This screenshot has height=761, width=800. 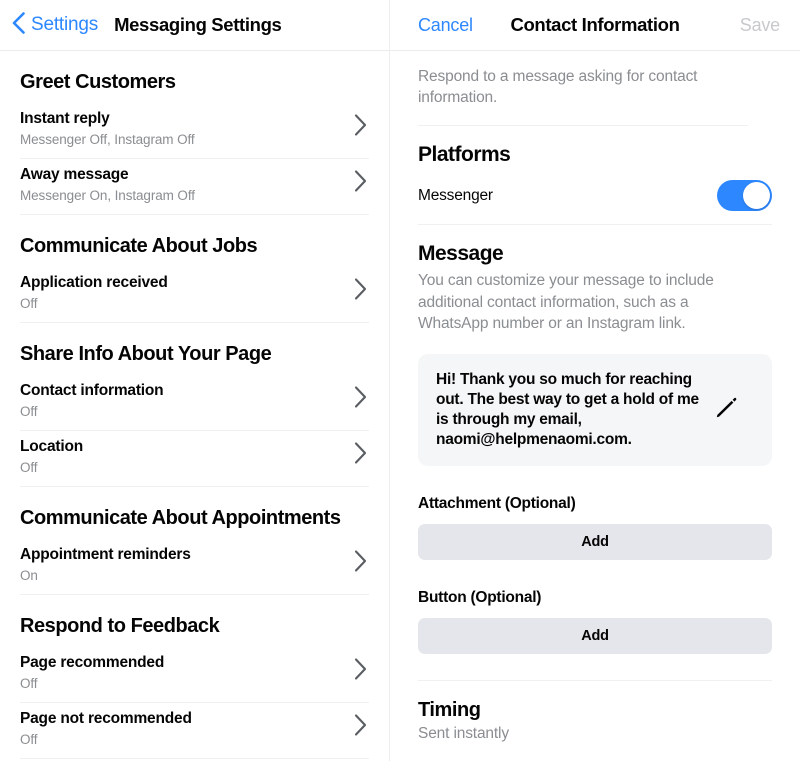 I want to click on settings-row-status: Messenger Off, Instagram Off, so click(x=107, y=139).